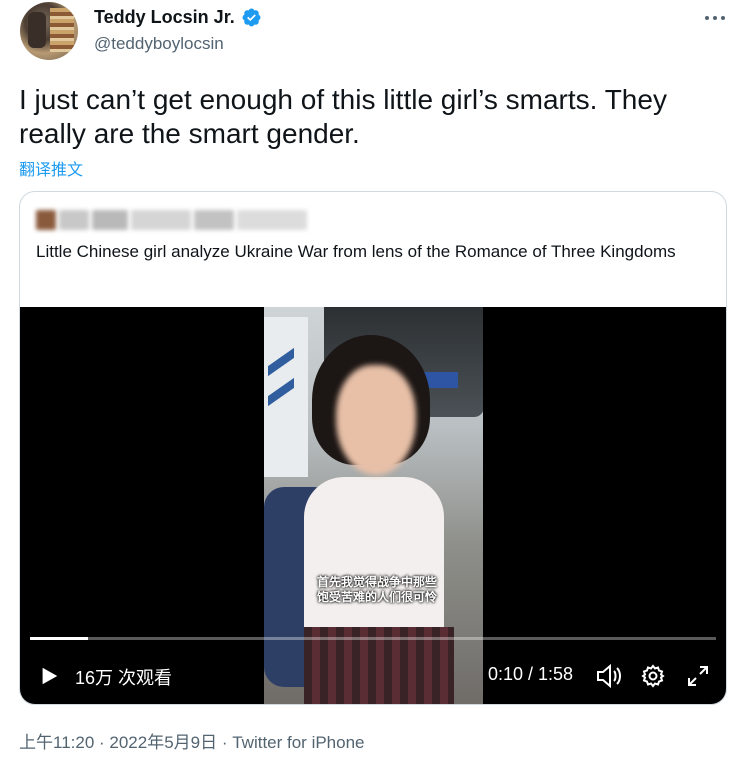 This screenshot has height=763, width=745. What do you see at coordinates (49, 676) in the screenshot?
I see `play-icon` at bounding box center [49, 676].